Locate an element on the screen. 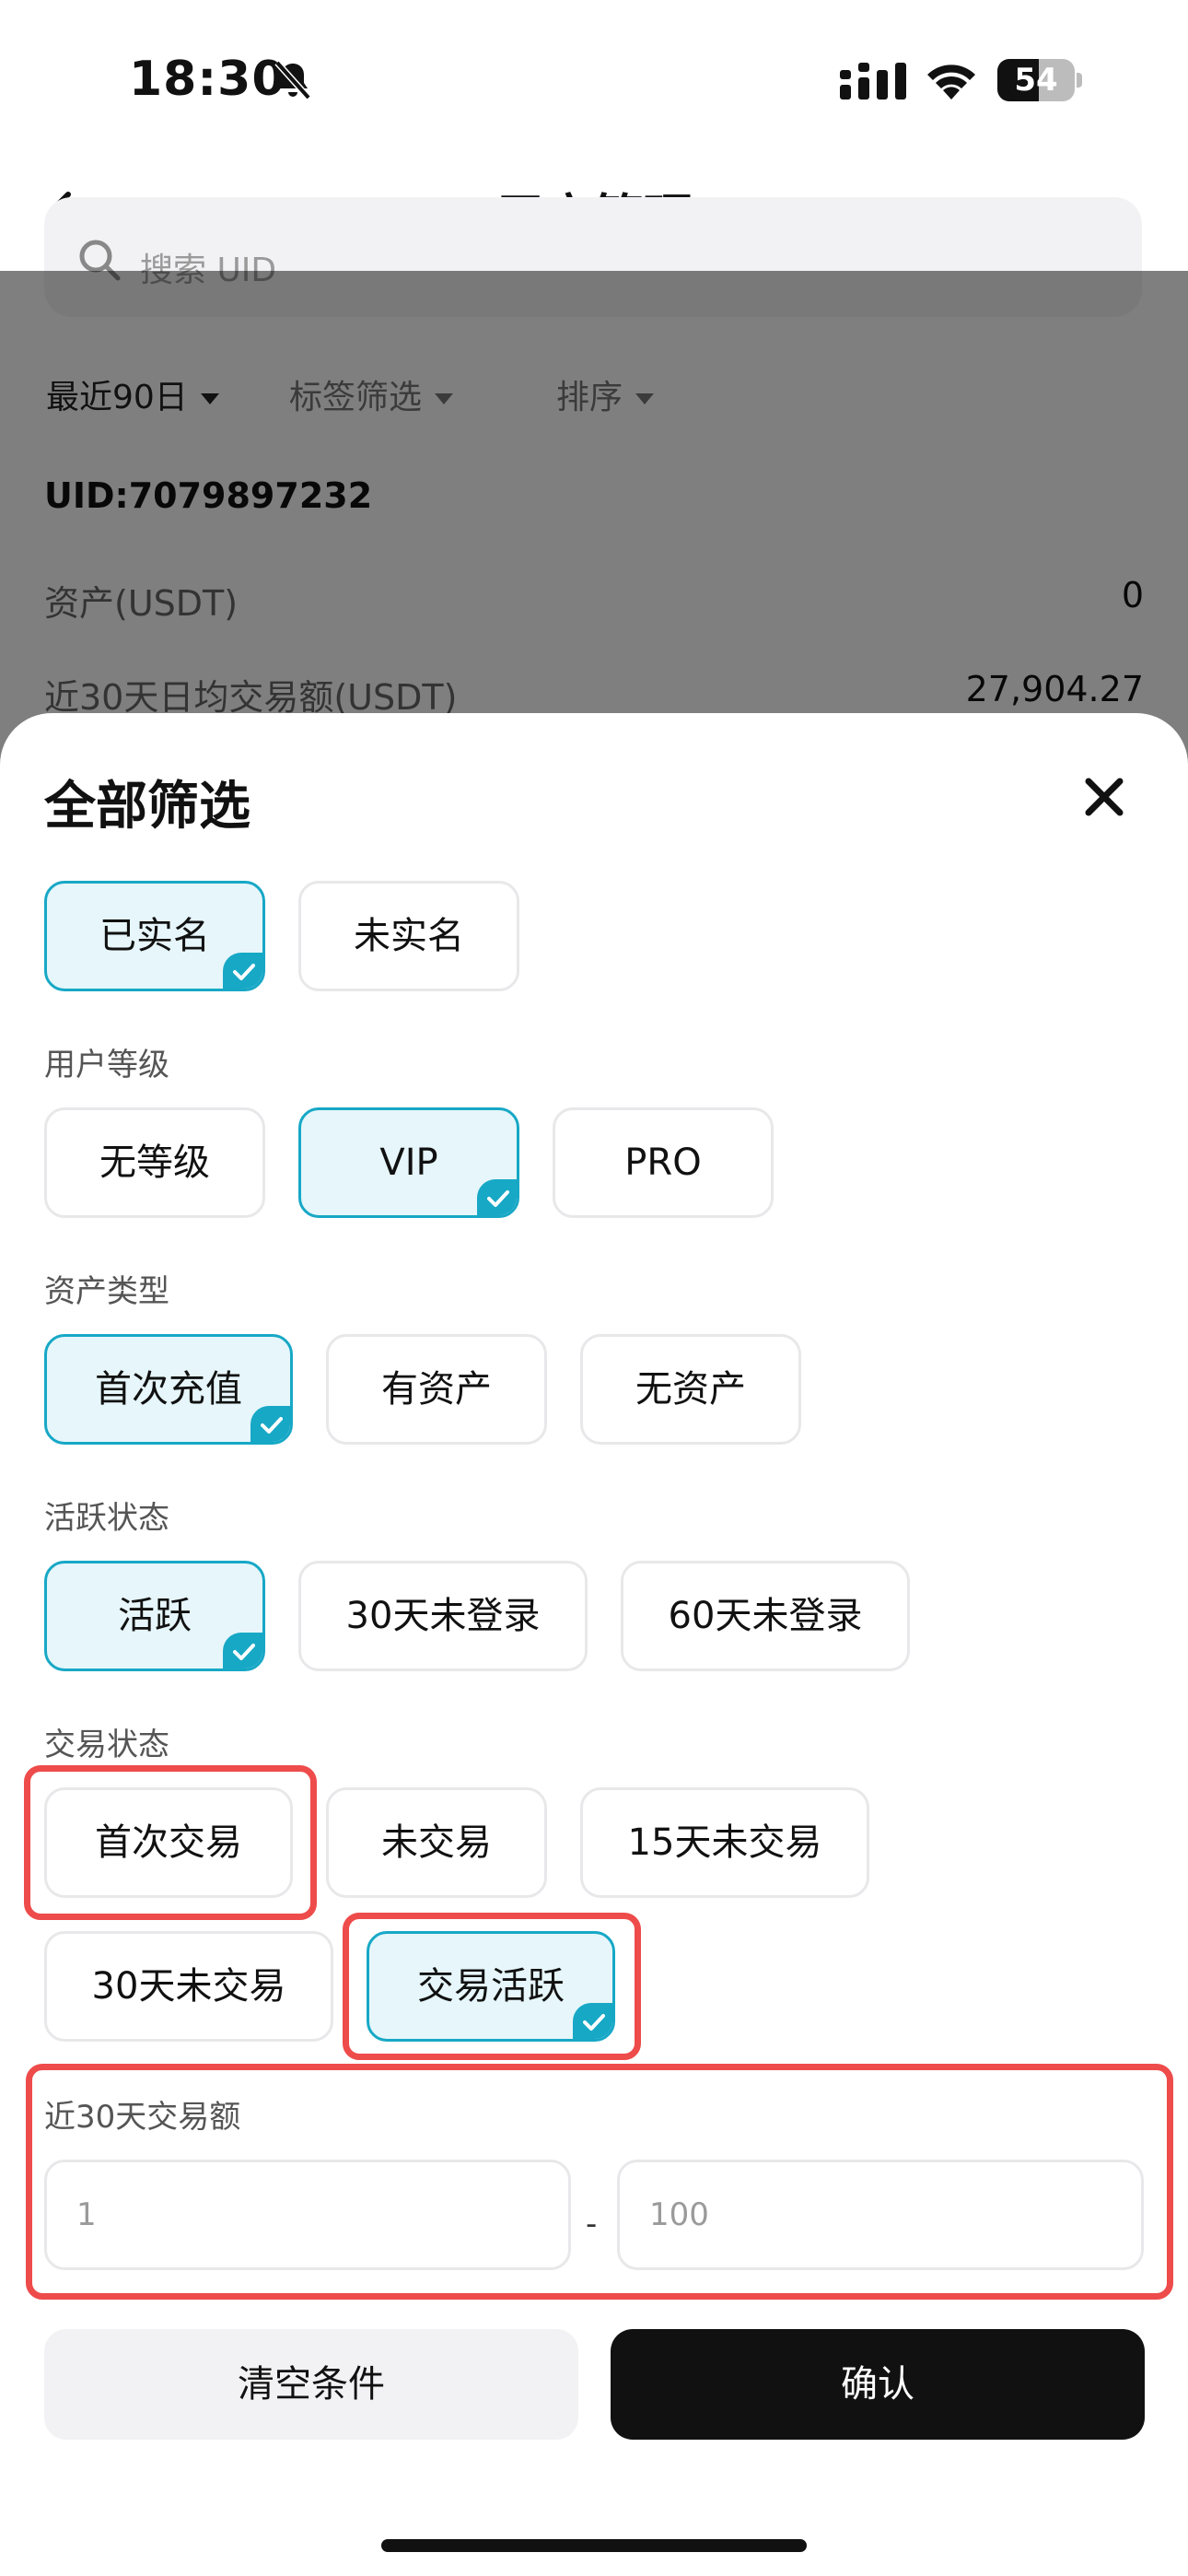 This screenshot has height=2576, width=1188. chip-label: 未交易 is located at coordinates (436, 1842).